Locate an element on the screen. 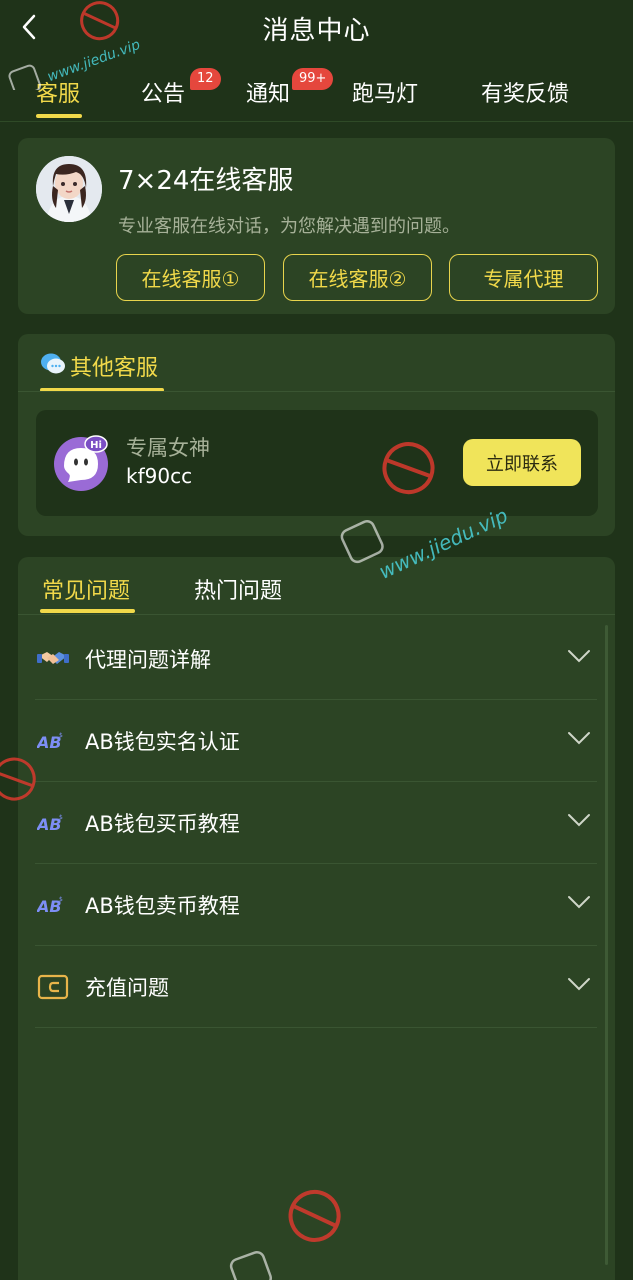  faq-tab-indicator is located at coordinates (87, 611).